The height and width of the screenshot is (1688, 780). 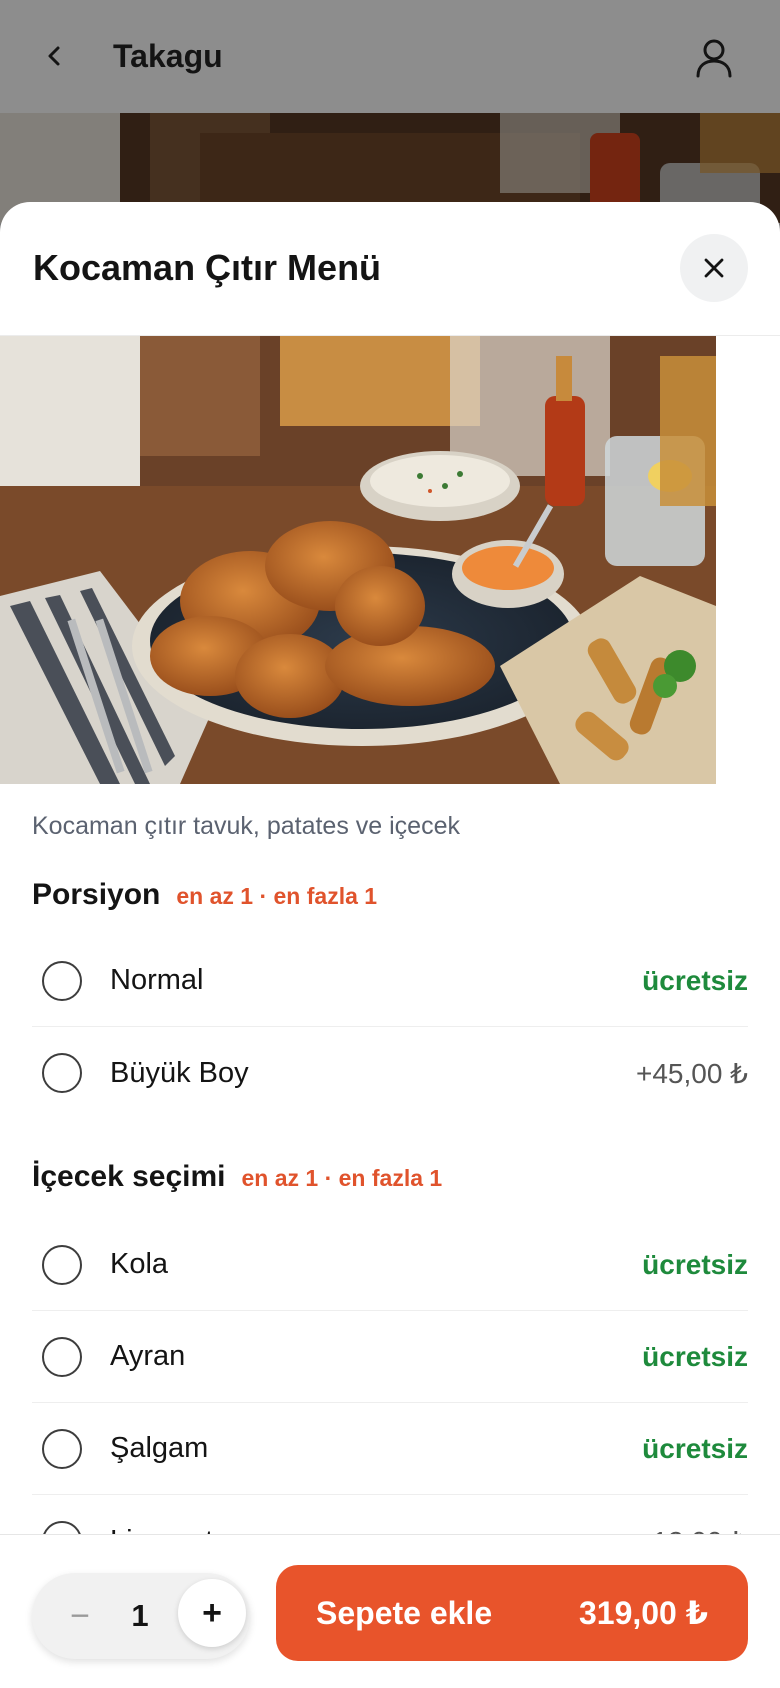 I want to click on option-row: Normal ücretsiz, so click(x=390, y=981).